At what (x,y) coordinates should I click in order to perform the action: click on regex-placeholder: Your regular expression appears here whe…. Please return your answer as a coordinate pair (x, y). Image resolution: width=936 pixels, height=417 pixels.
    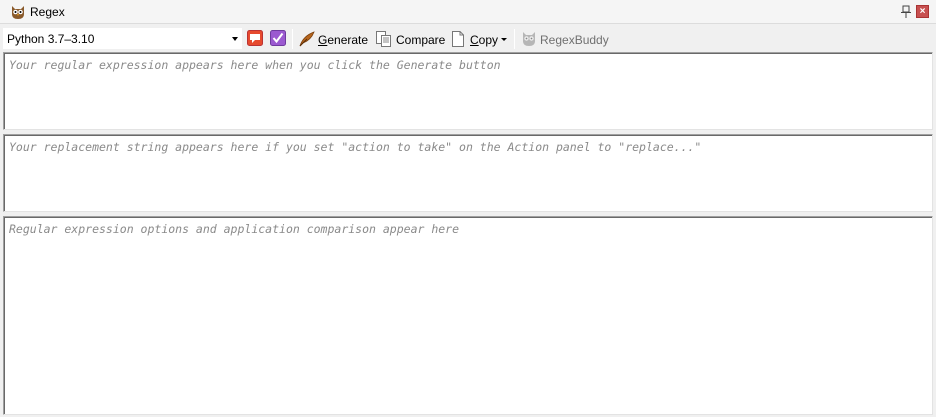
    Looking at the image, I should click on (255, 65).